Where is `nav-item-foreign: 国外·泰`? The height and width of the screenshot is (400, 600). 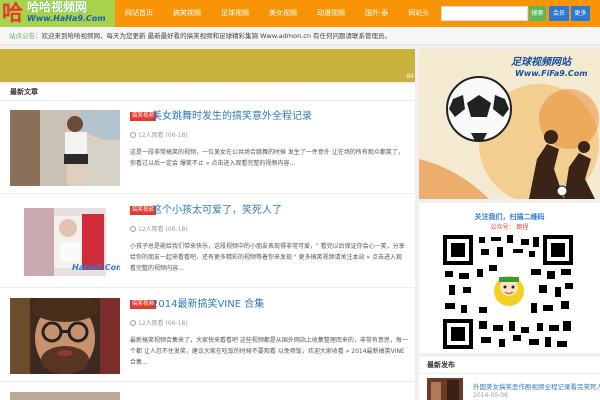 nav-item-foreign: 国外·泰 is located at coordinates (376, 13).